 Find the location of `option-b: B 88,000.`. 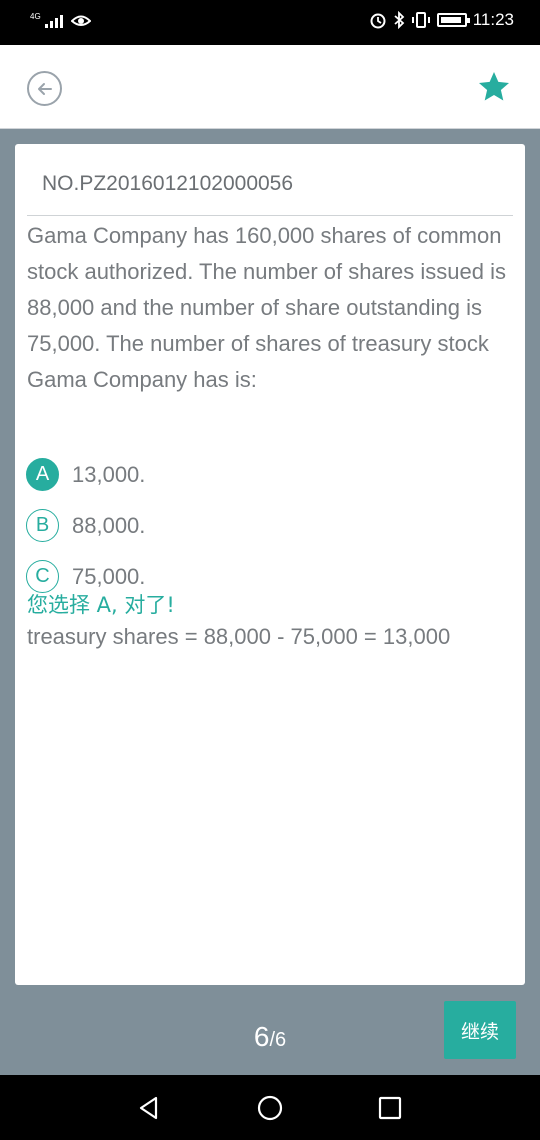

option-b: B 88,000. is located at coordinates (266, 525).